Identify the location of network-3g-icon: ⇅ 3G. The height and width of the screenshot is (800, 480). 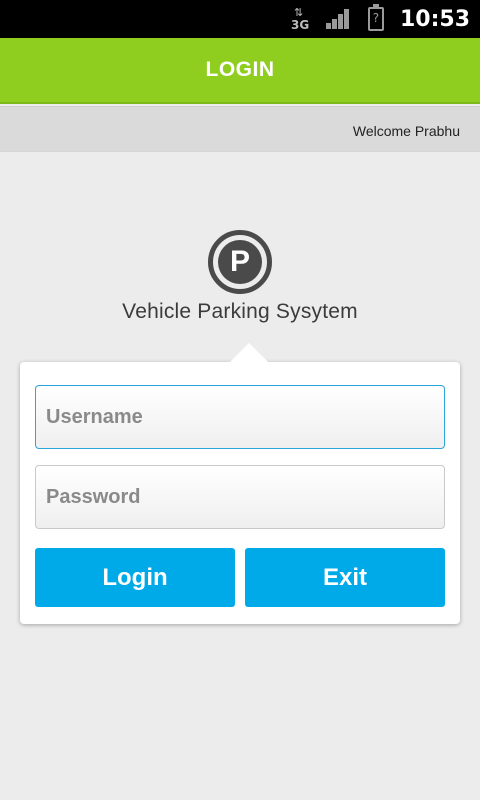
(300, 19).